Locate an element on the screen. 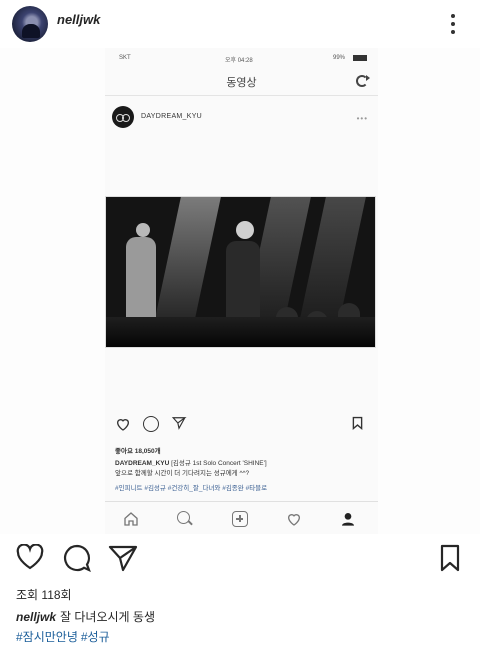 The height and width of the screenshot is (646, 480). embedded-video-frame is located at coordinates (240, 272).